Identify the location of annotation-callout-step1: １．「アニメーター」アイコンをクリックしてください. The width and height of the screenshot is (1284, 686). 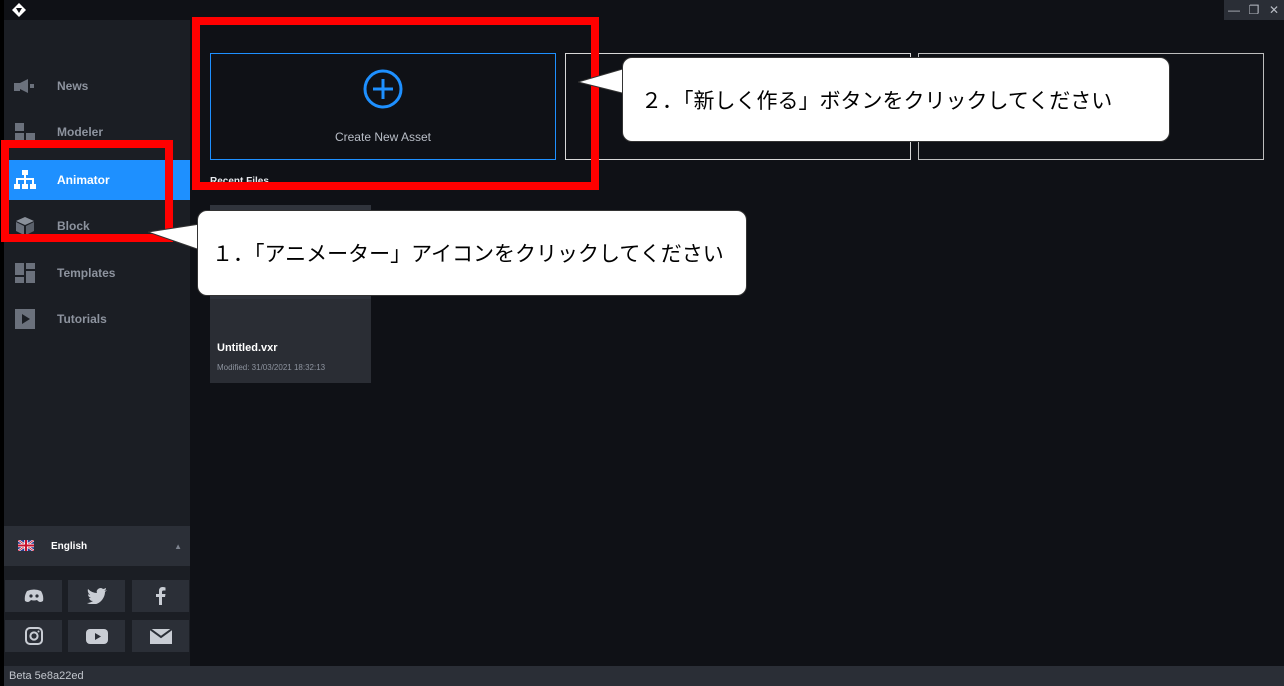
(472, 253).